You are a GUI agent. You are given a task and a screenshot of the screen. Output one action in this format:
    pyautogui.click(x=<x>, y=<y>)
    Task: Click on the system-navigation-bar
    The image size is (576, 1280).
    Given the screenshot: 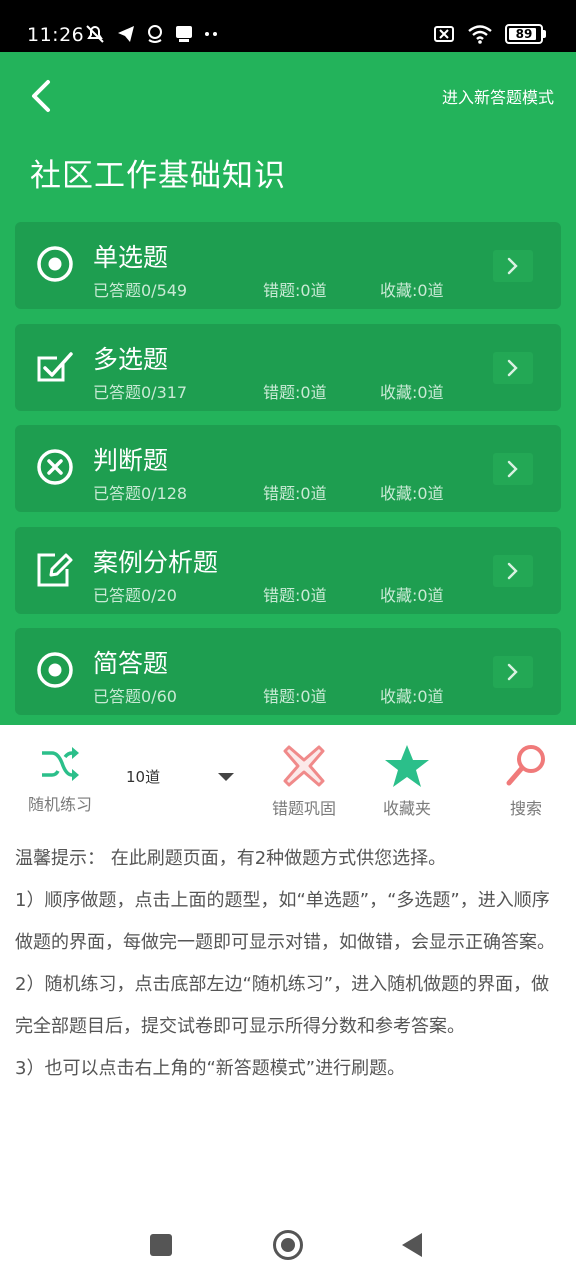 What is the action you would take?
    pyautogui.click(x=288, y=1245)
    